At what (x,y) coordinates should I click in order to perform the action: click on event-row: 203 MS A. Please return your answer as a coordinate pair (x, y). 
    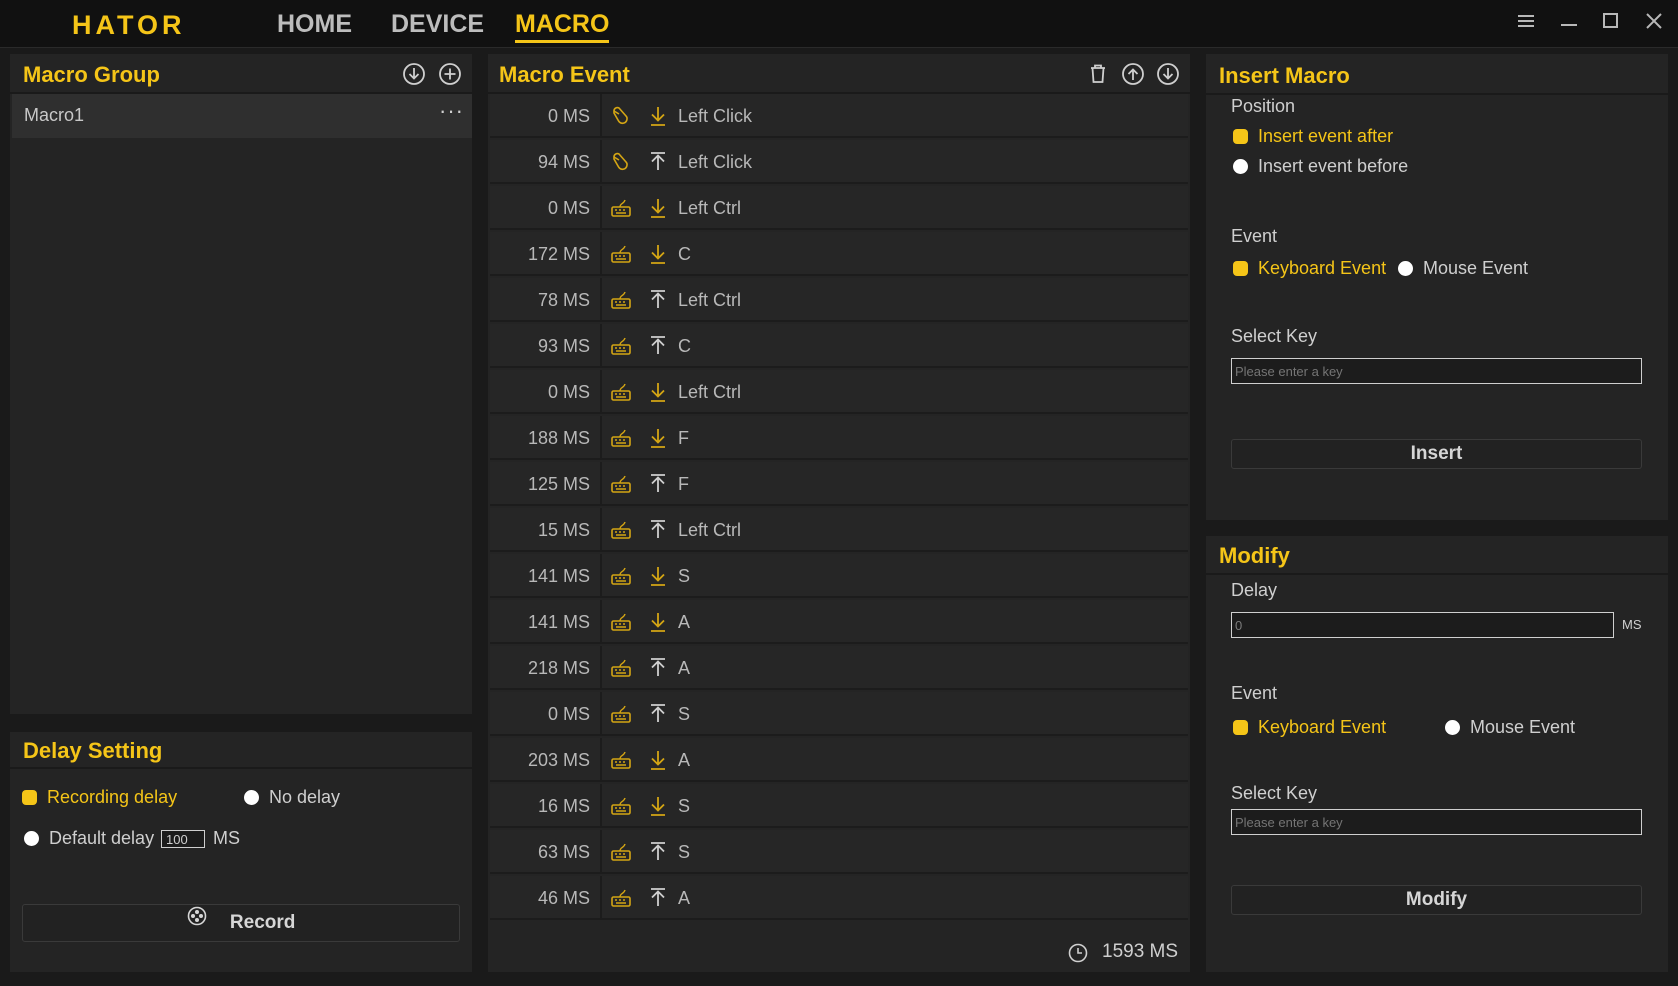
    Looking at the image, I should click on (839, 760).